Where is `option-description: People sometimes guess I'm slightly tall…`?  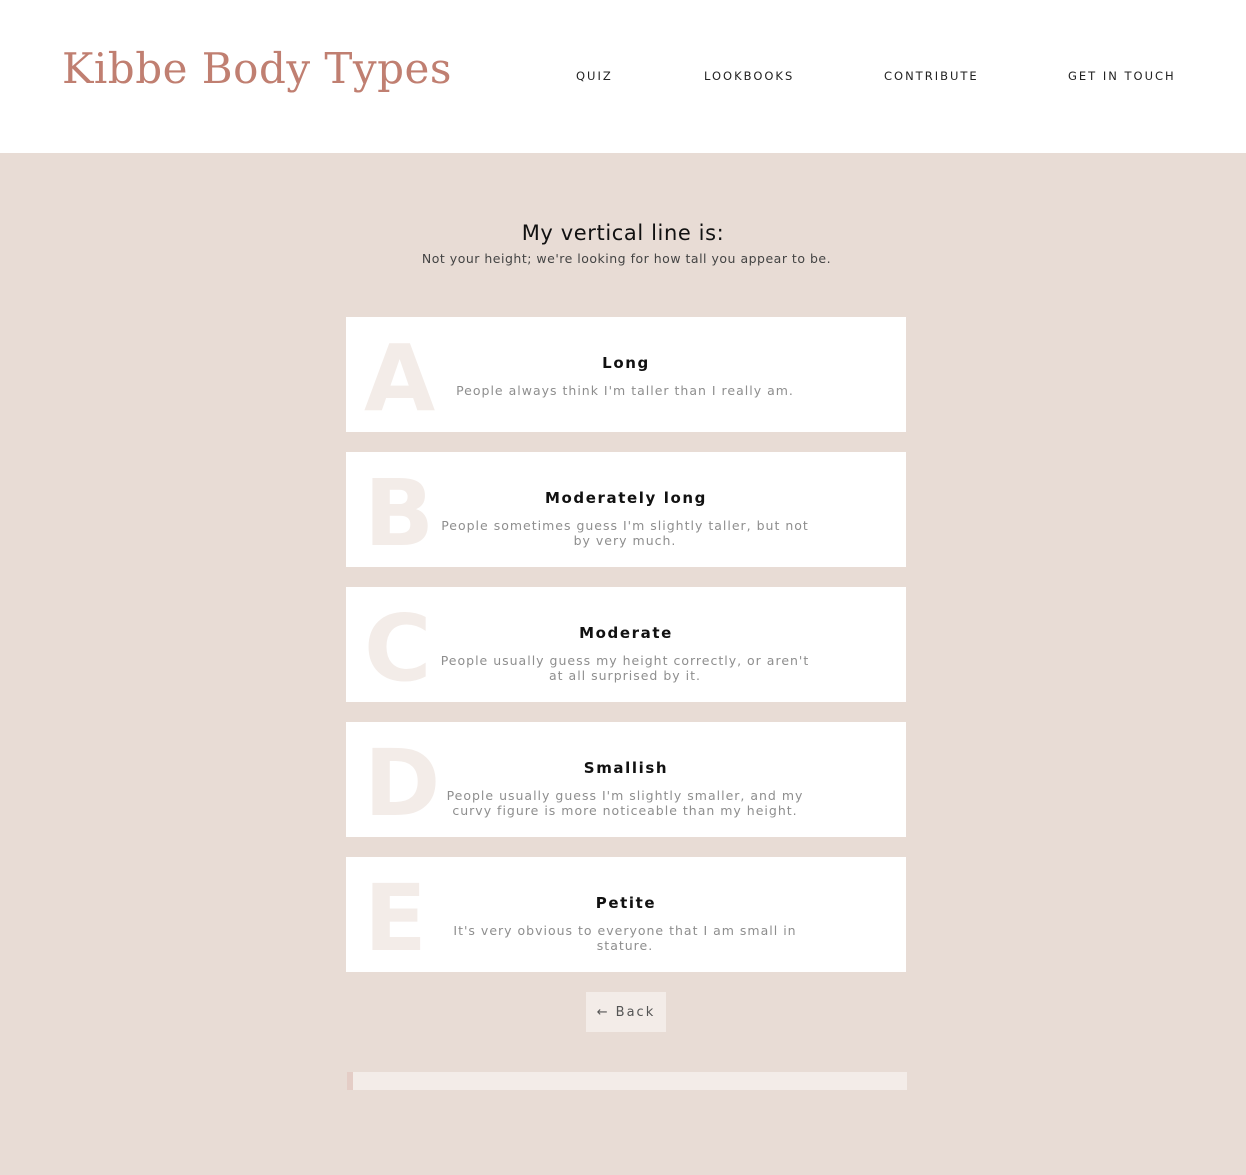
option-description: People sometimes guess I'm slightly tall… is located at coordinates (625, 533).